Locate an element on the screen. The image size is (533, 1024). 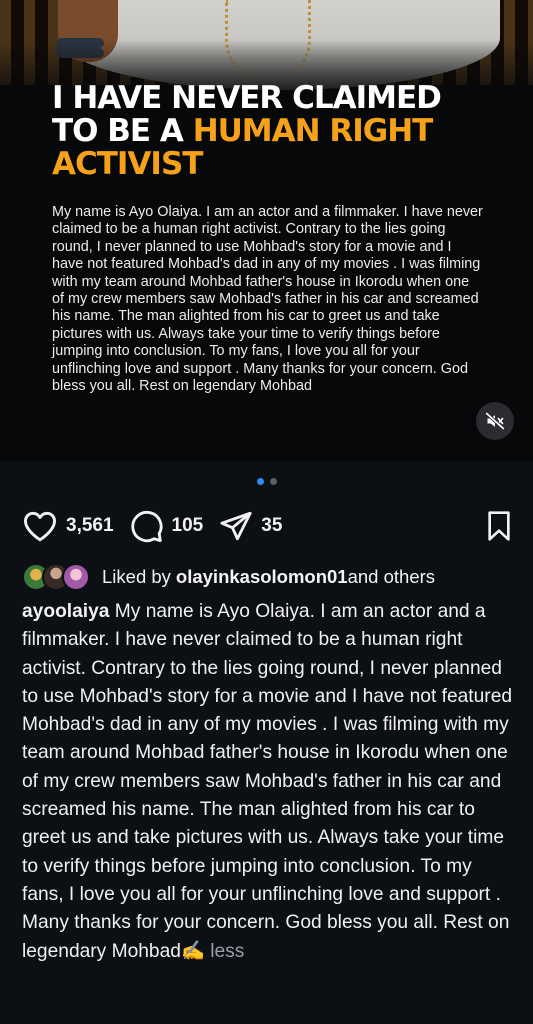
like-action: 3,561 is located at coordinates (68, 526).